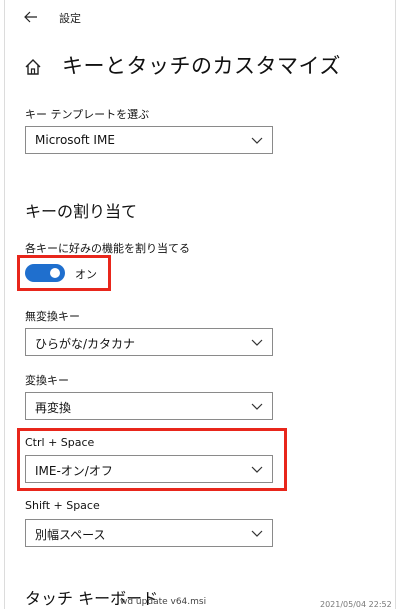  I want to click on shift-space-value: 別幅スペース, so click(70, 535).